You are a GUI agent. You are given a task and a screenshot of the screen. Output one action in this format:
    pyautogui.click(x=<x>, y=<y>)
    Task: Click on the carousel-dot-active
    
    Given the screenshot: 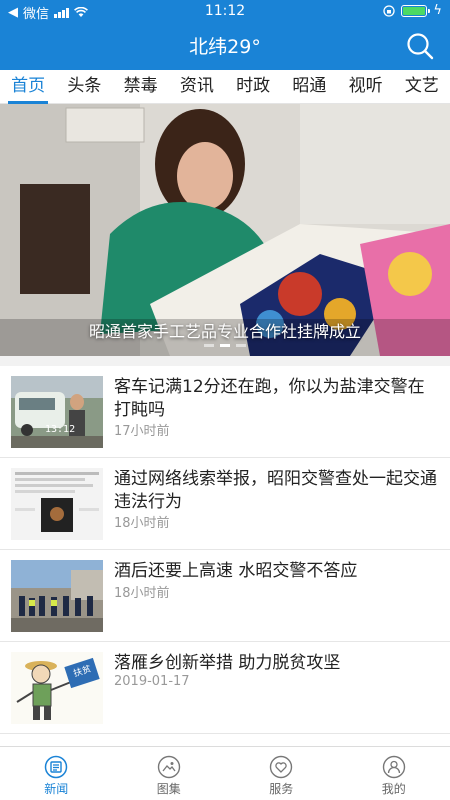 What is the action you would take?
    pyautogui.click(x=225, y=345)
    